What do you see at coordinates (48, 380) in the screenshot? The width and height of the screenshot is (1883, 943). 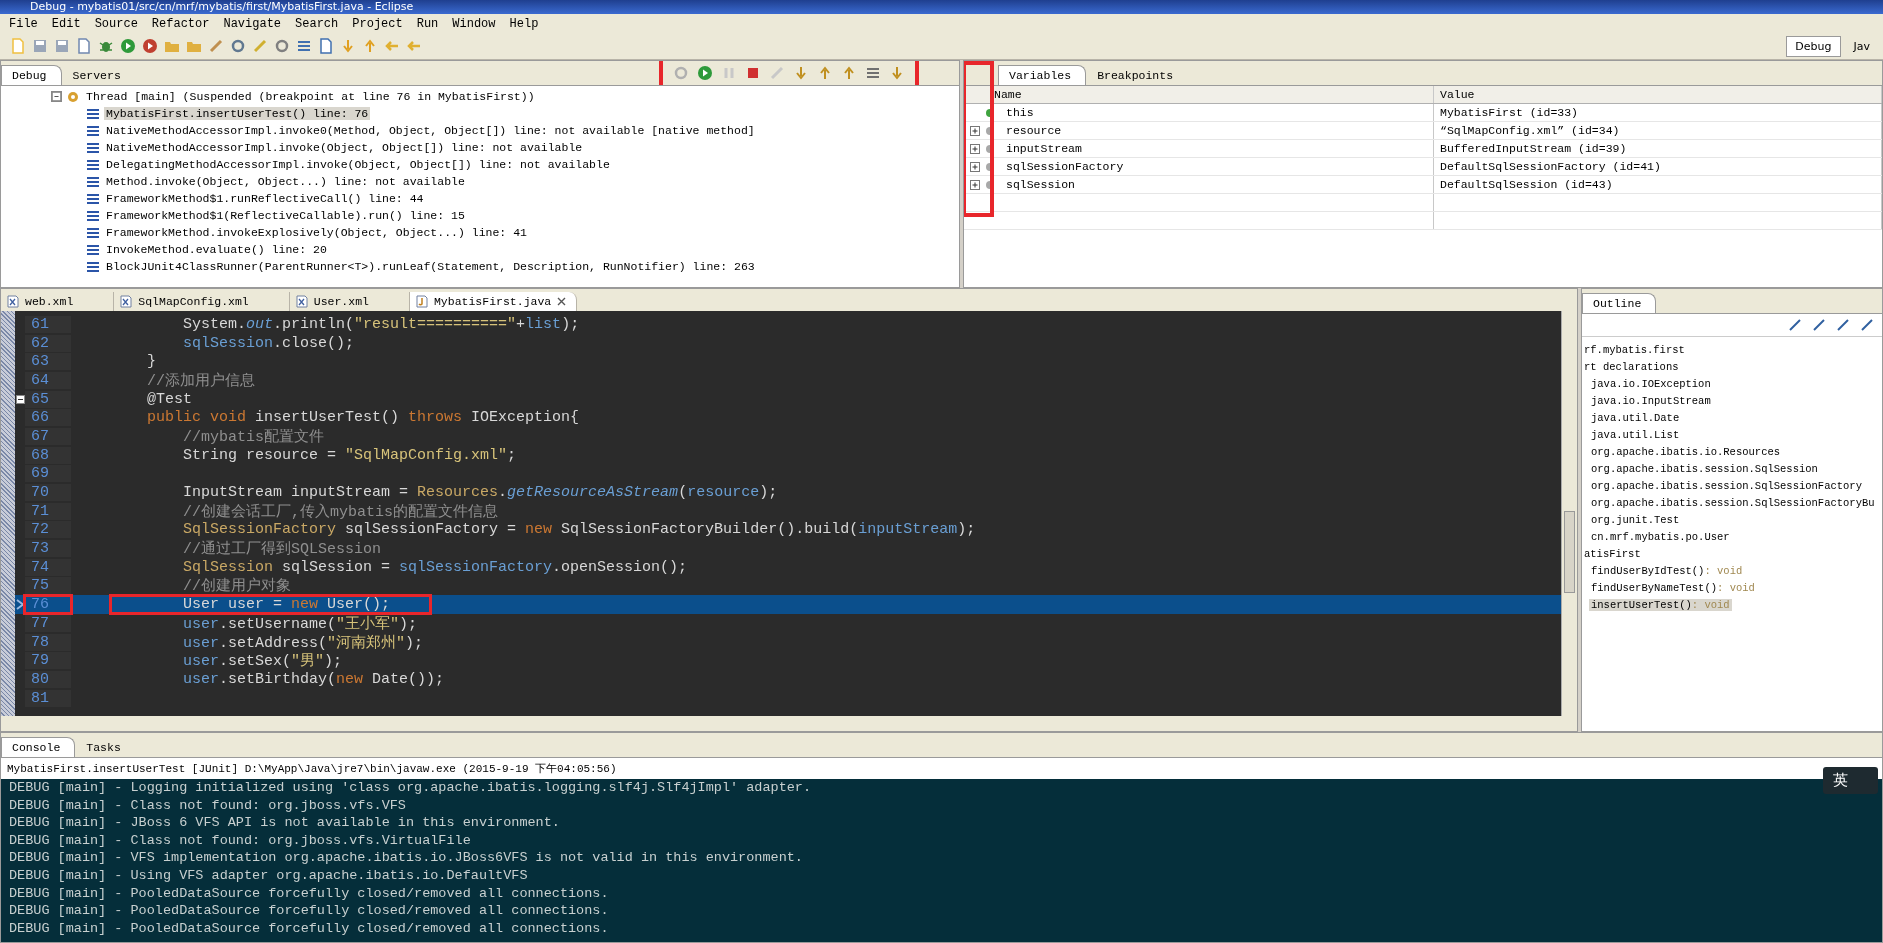 I see `line-number: 64` at bounding box center [48, 380].